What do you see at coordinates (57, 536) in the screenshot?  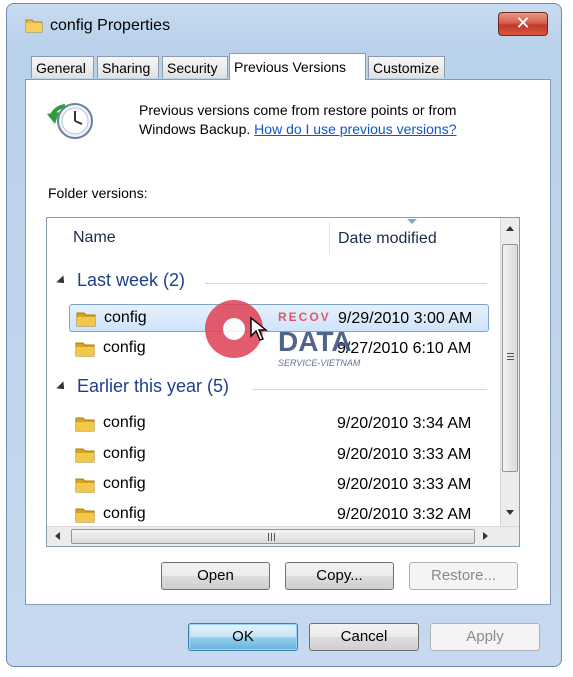 I see `scroll-left-icon` at bounding box center [57, 536].